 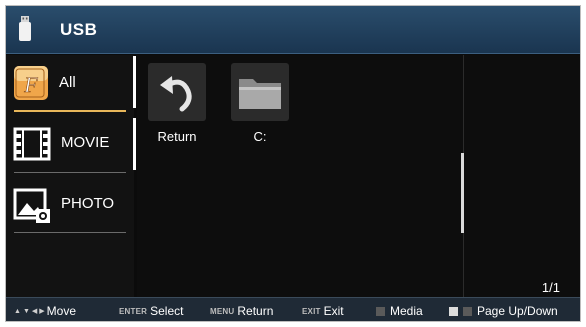 I want to click on header-title: USB, so click(x=79, y=29).